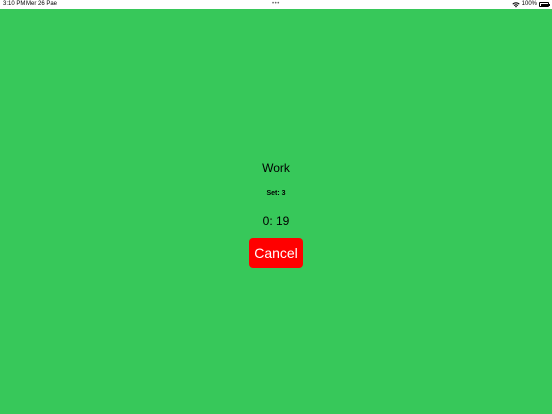 The height and width of the screenshot is (414, 552). Describe the element at coordinates (516, 4) in the screenshot. I see `wifi-icon` at that location.